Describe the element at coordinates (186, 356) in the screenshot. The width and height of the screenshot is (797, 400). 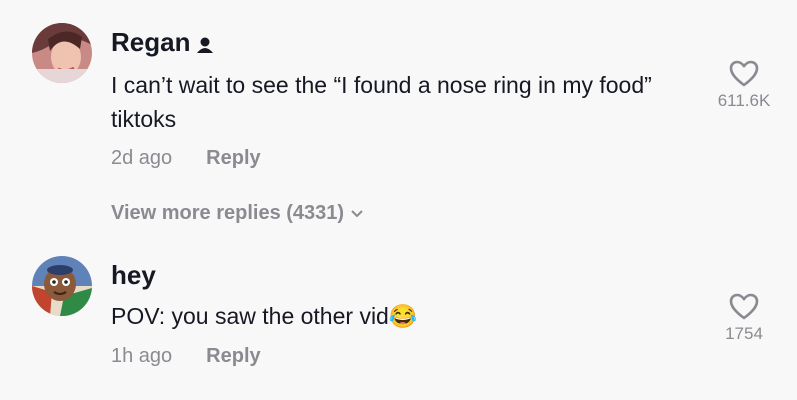
I see `comment-meta: 1h ago Reply` at that location.